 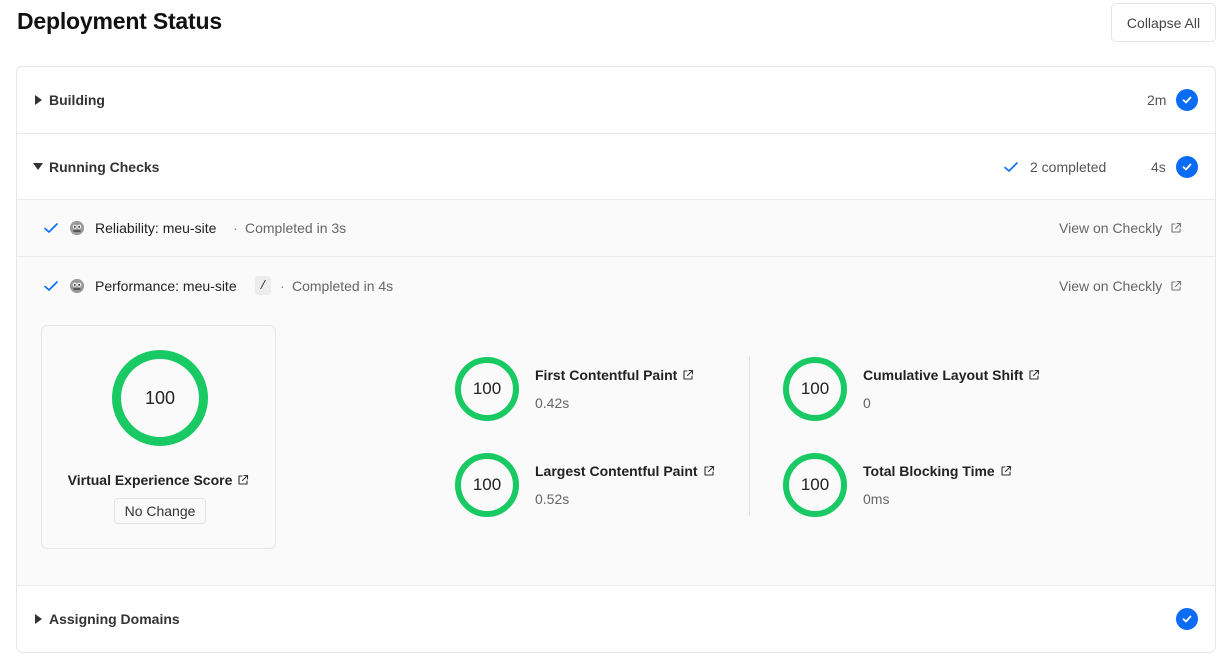 I want to click on page-title: Deployment Status, so click(x=119, y=21).